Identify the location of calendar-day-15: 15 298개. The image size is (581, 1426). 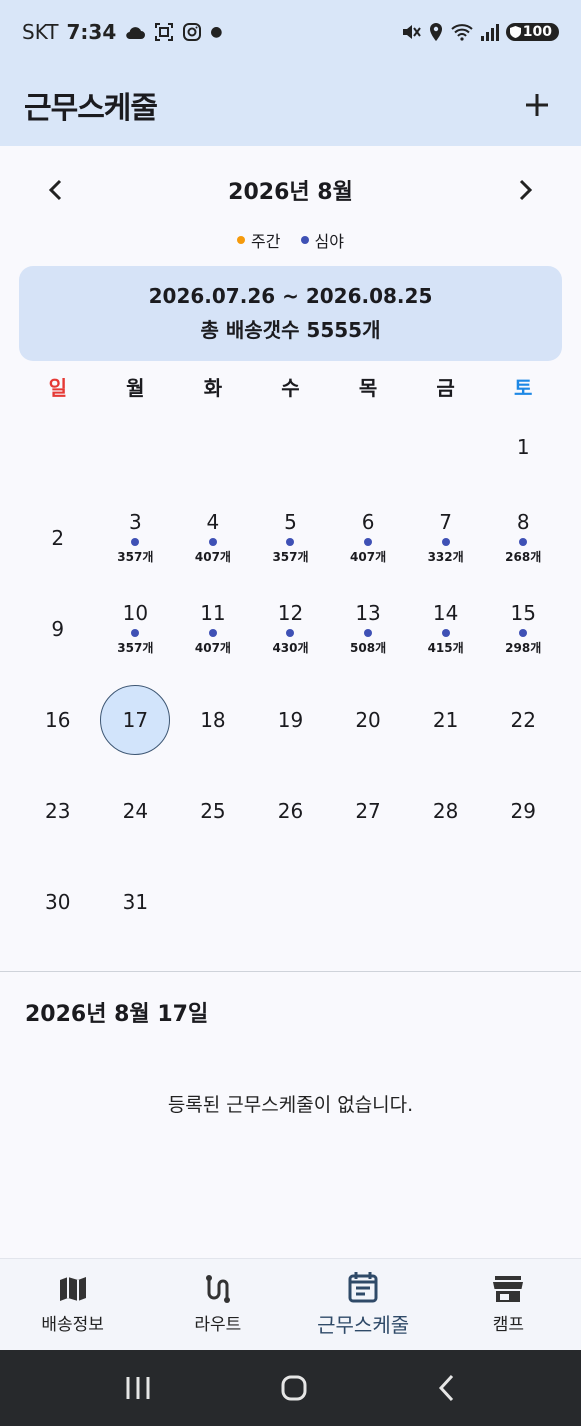
(523, 628).